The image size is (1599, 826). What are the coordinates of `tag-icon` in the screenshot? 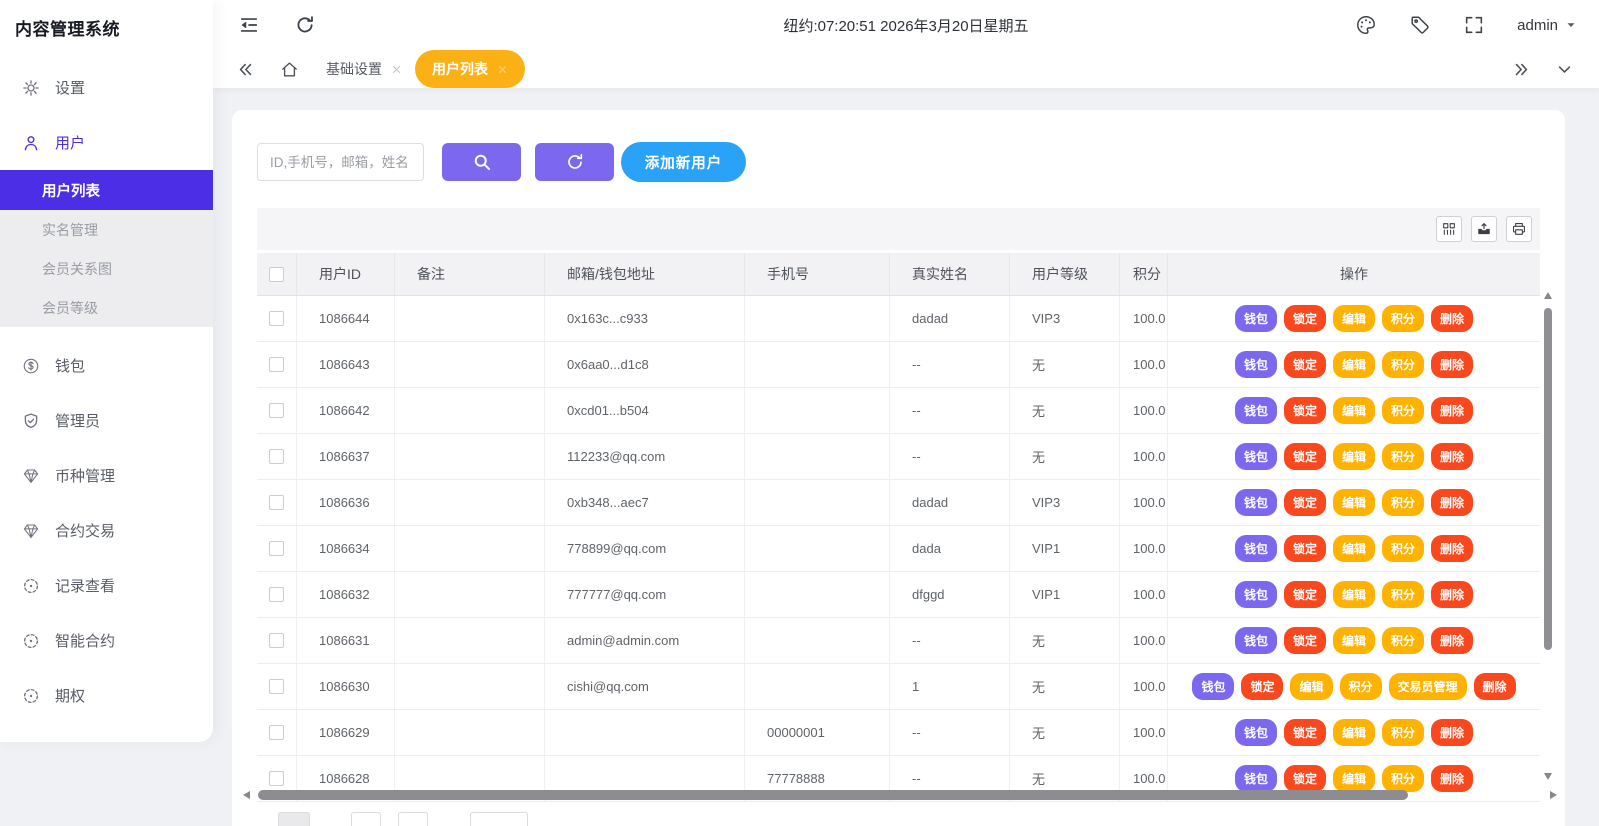 It's located at (1420, 25).